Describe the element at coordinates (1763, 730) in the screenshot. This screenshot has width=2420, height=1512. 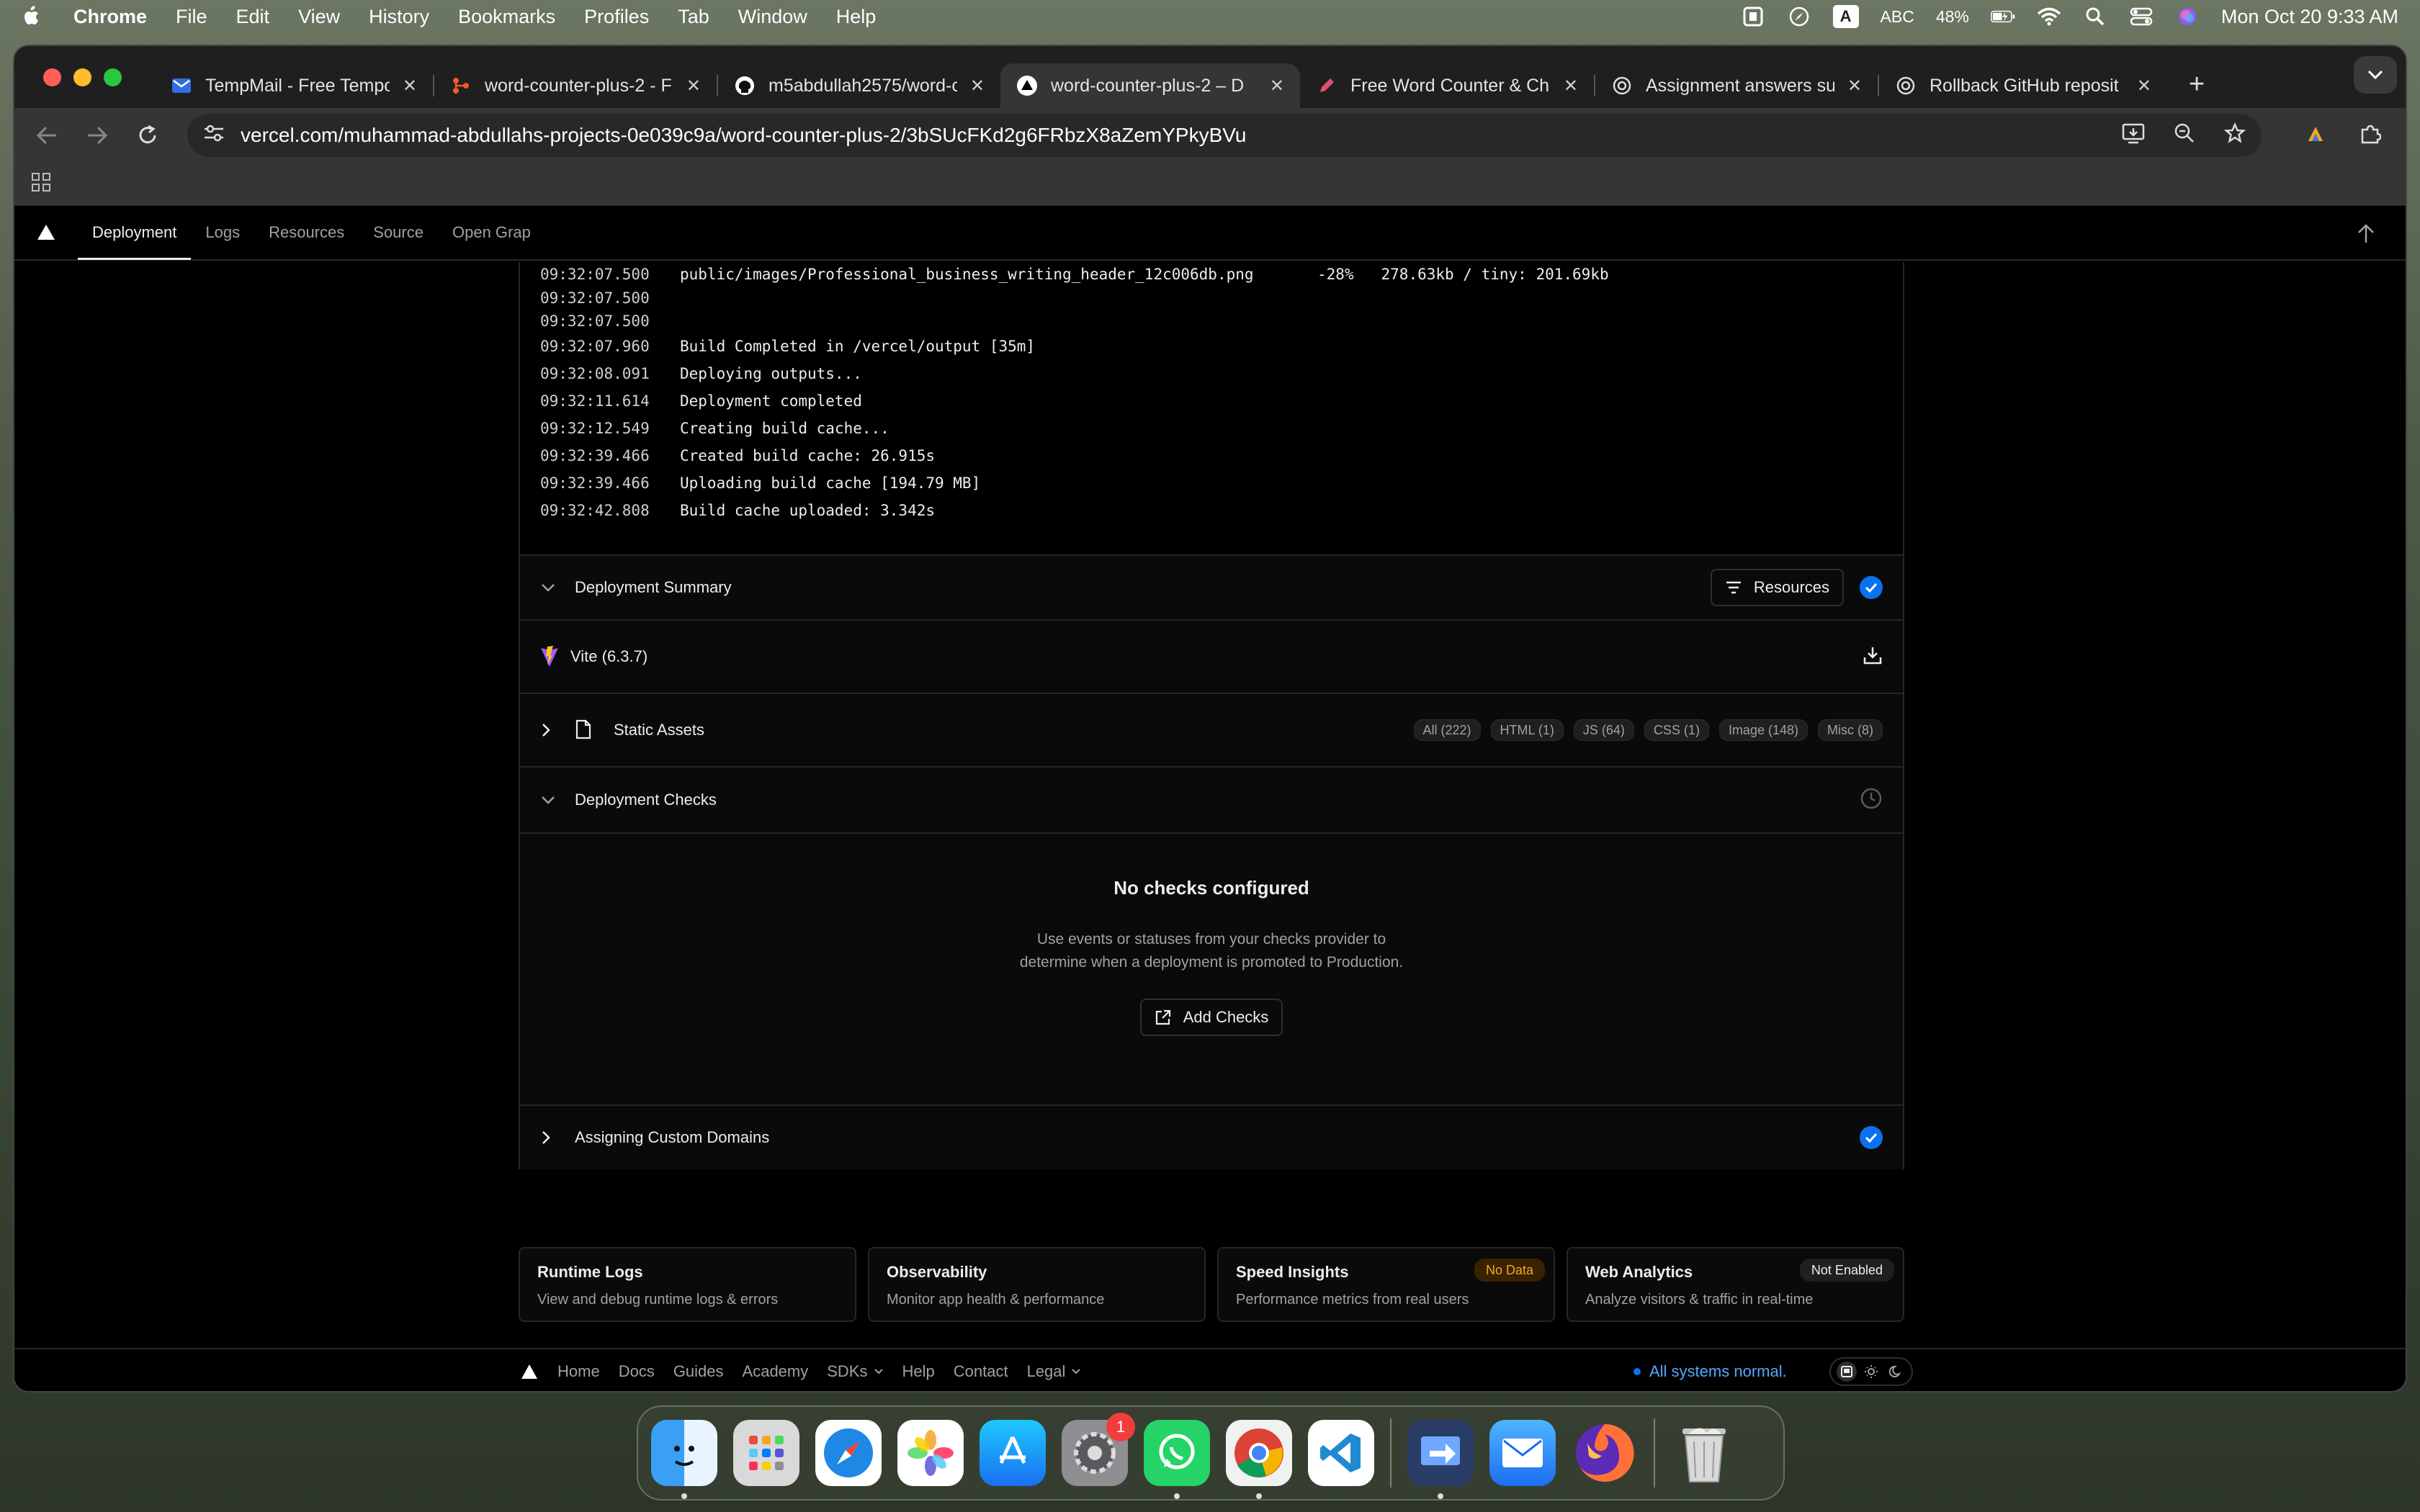
I see `filter-image: Image (148)` at that location.